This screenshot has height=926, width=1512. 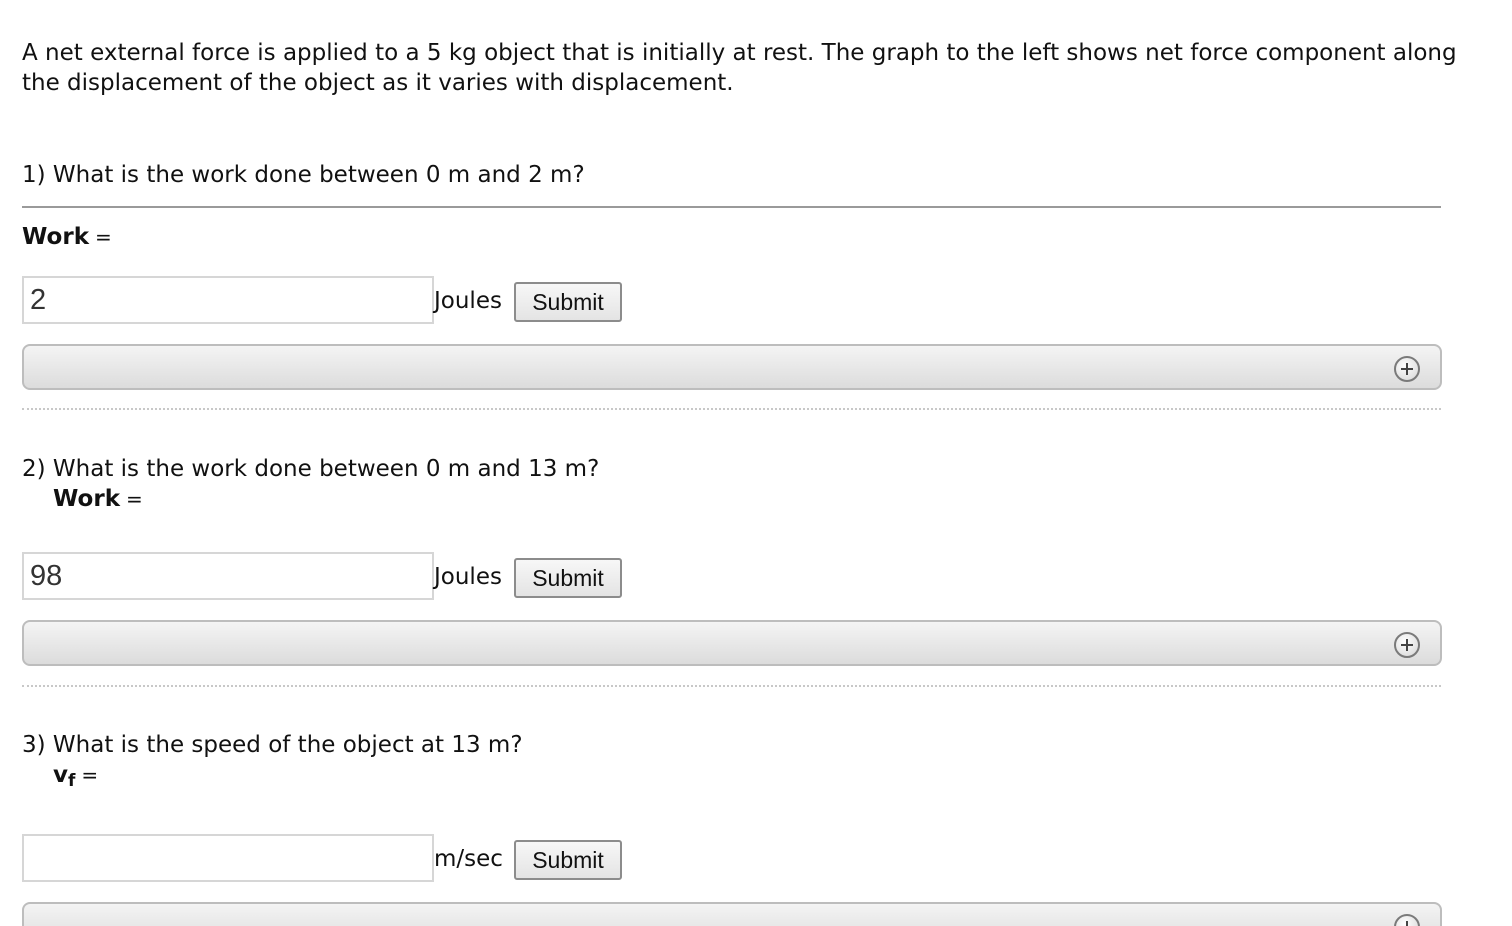 What do you see at coordinates (468, 577) in the screenshot?
I see `question-2-unit: Joules` at bounding box center [468, 577].